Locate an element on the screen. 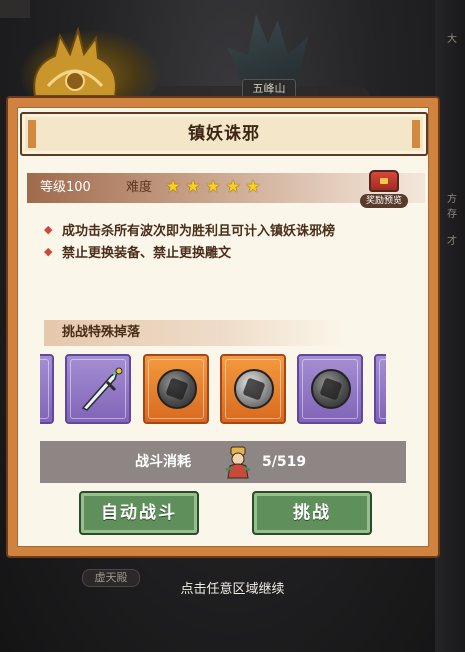 Image resolution: width=465 pixels, height=652 pixels. jade-sword-icon is located at coordinates (102, 389).